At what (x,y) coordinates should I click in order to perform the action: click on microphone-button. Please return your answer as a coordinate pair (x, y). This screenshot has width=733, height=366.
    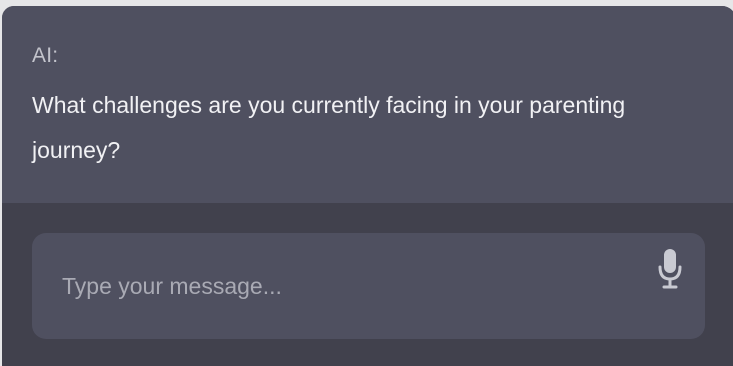
    Looking at the image, I should click on (670, 269).